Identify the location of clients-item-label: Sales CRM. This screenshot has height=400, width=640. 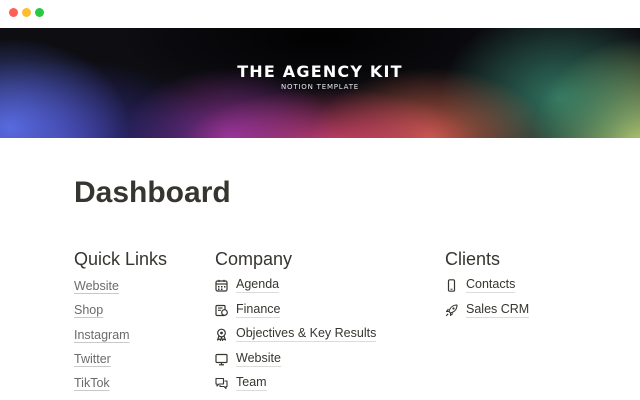
(498, 310).